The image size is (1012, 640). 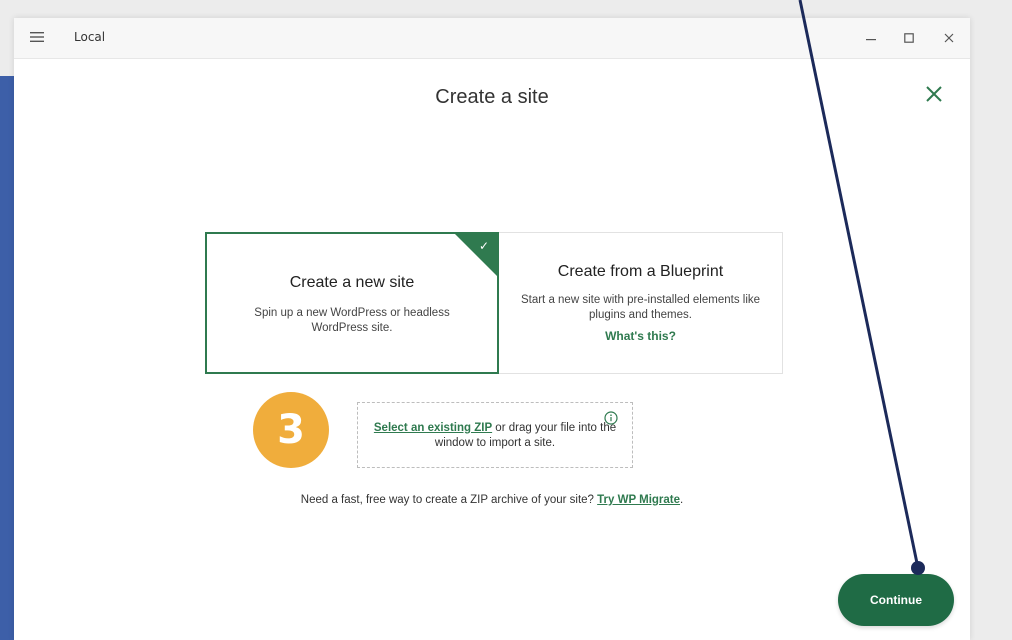 What do you see at coordinates (352, 282) in the screenshot?
I see `option-title: Create a new site` at bounding box center [352, 282].